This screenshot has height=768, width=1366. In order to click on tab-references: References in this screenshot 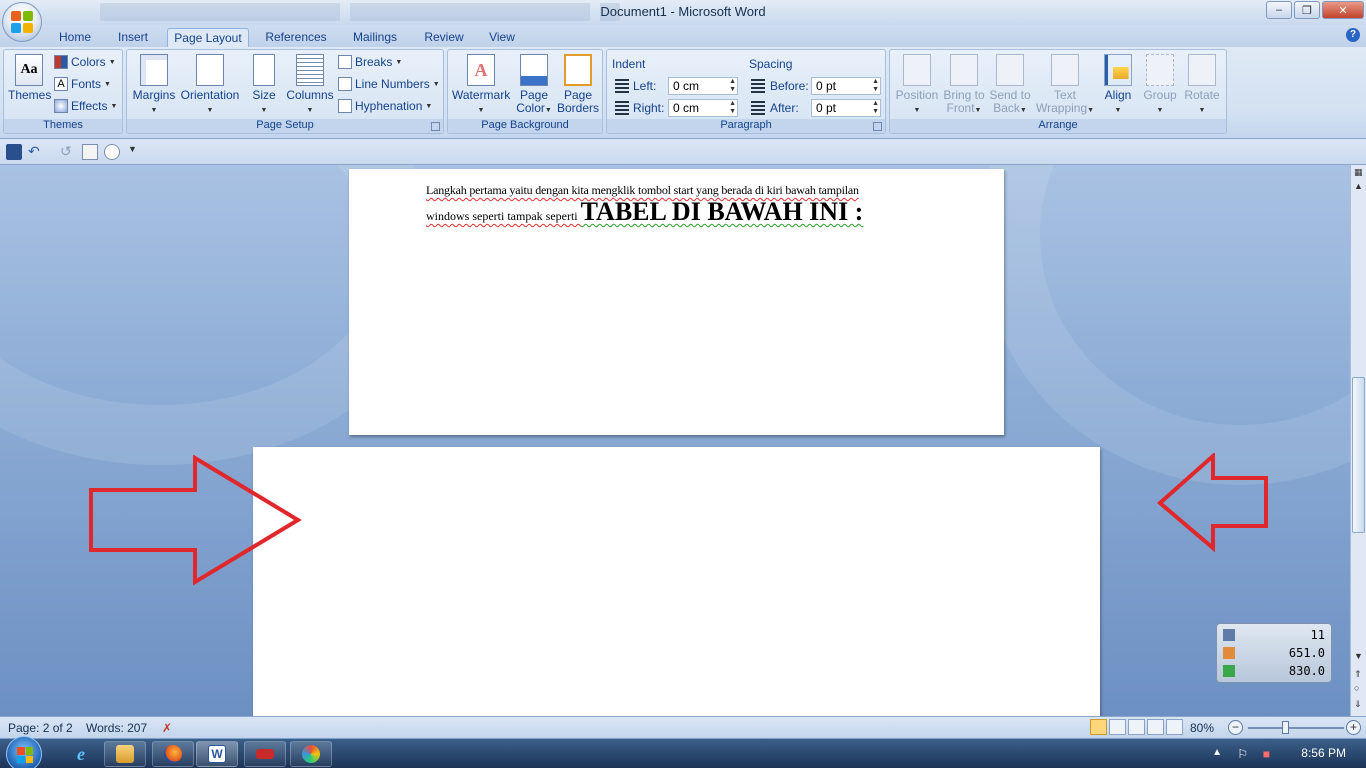, I will do `click(296, 37)`.